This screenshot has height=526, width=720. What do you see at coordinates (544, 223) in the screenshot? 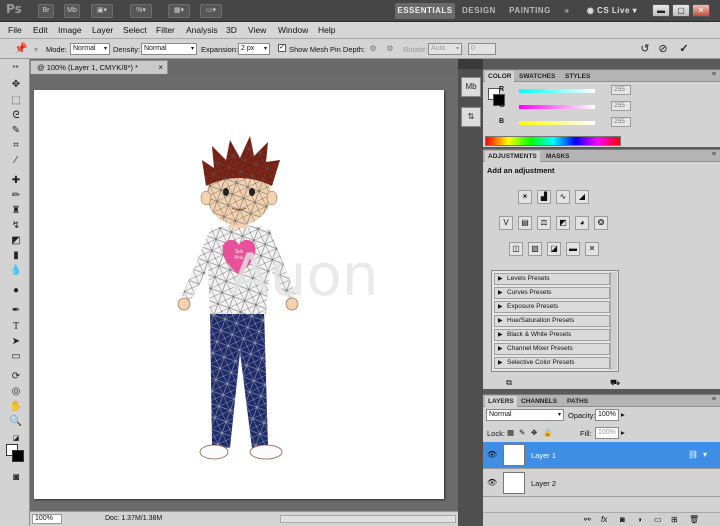
I see `color-balance-icon: ⚖` at bounding box center [544, 223].